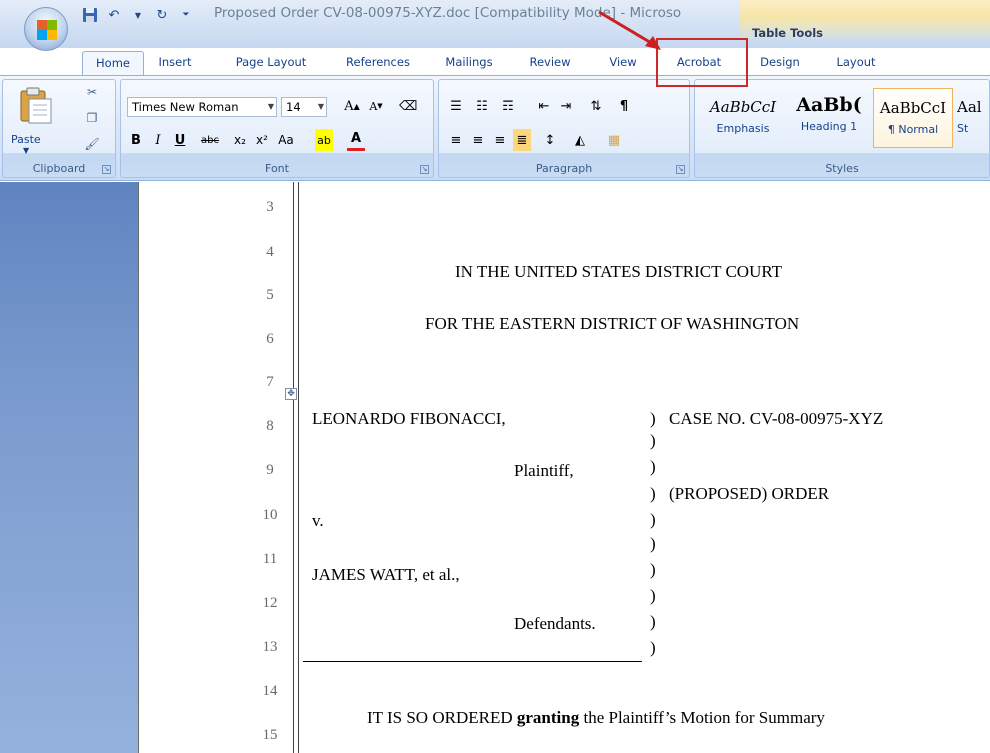 The image size is (990, 753). I want to click on line-number: 9, so click(270, 470).